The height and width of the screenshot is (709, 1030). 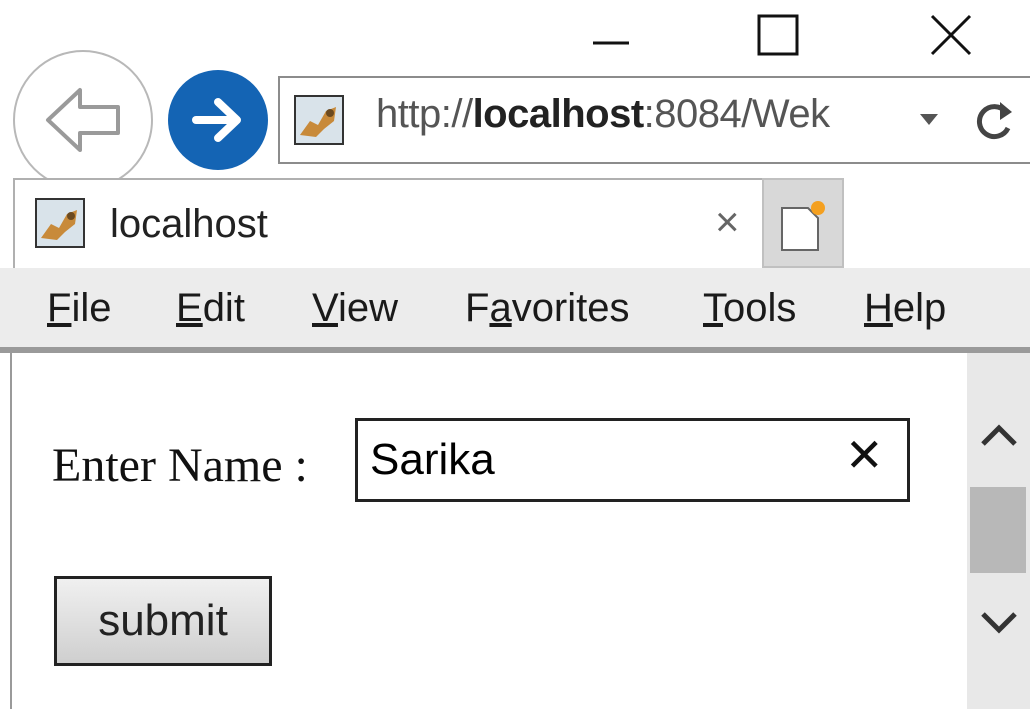 I want to click on tab-favicon-icon, so click(x=60, y=223).